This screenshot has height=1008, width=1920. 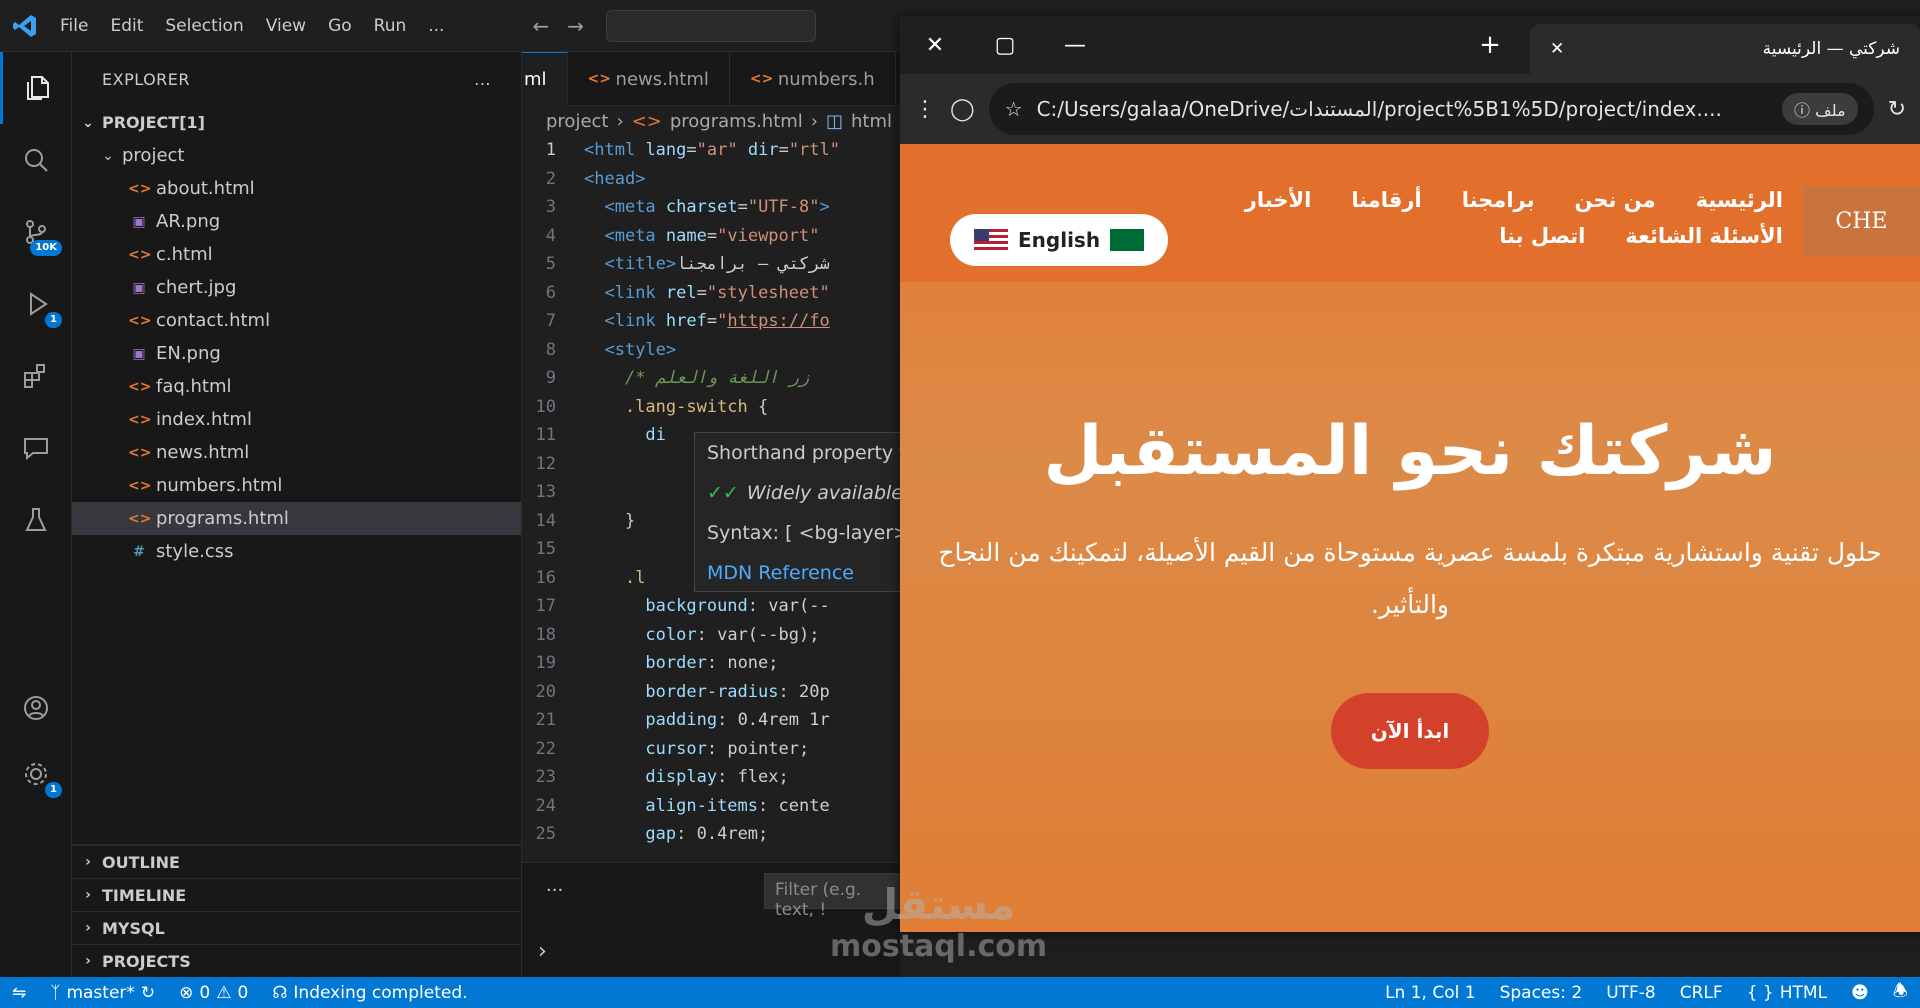 I want to click on workspace-root-label: PROJECT[1], so click(x=153, y=122).